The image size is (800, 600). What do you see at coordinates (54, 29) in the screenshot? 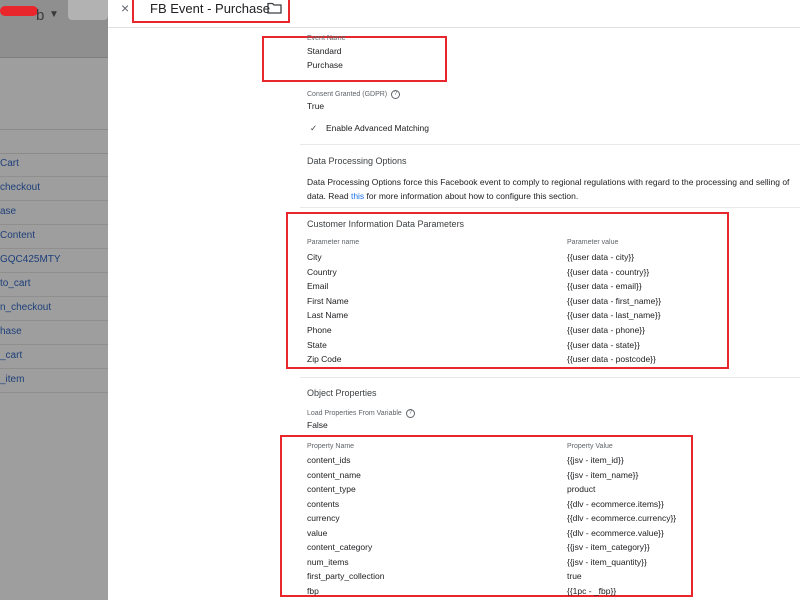
I see `sidebar-header: b ▼` at bounding box center [54, 29].